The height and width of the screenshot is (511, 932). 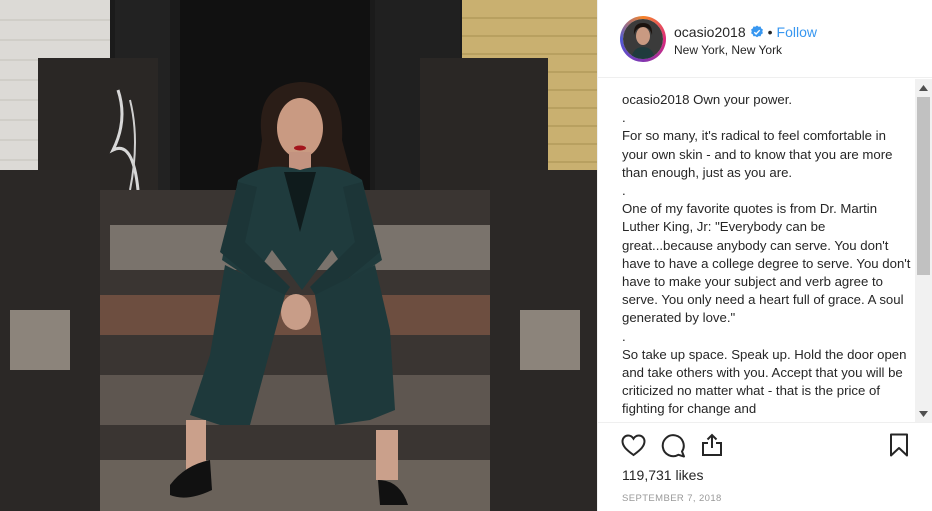 I want to click on scroll-up-arrow-icon, so click(x=923, y=87).